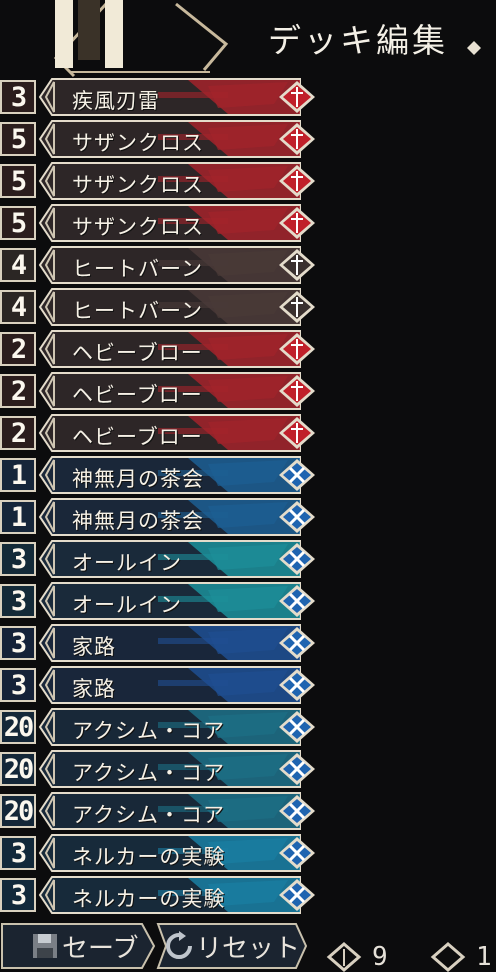 This screenshot has height=972, width=496. What do you see at coordinates (248, 948) in the screenshot?
I see `reset-button-label: リセット` at bounding box center [248, 948].